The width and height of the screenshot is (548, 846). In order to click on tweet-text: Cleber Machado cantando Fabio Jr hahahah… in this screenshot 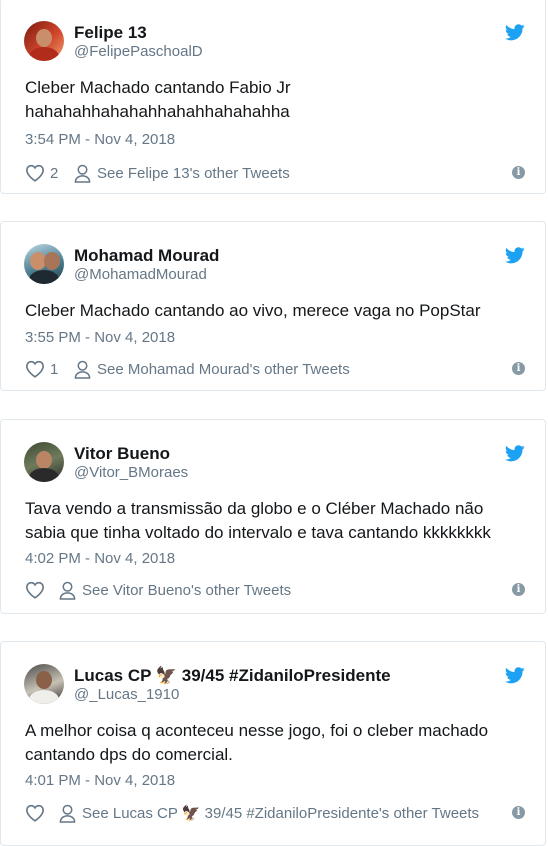, I will do `click(158, 99)`.